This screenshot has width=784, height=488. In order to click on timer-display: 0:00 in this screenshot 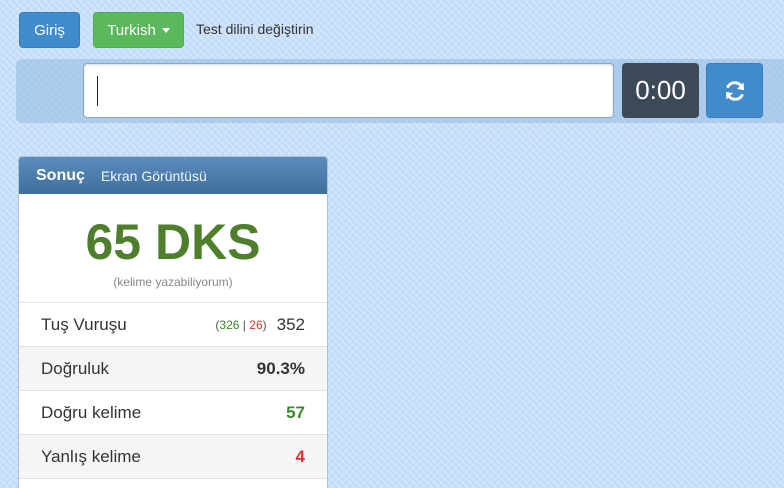, I will do `click(660, 90)`.